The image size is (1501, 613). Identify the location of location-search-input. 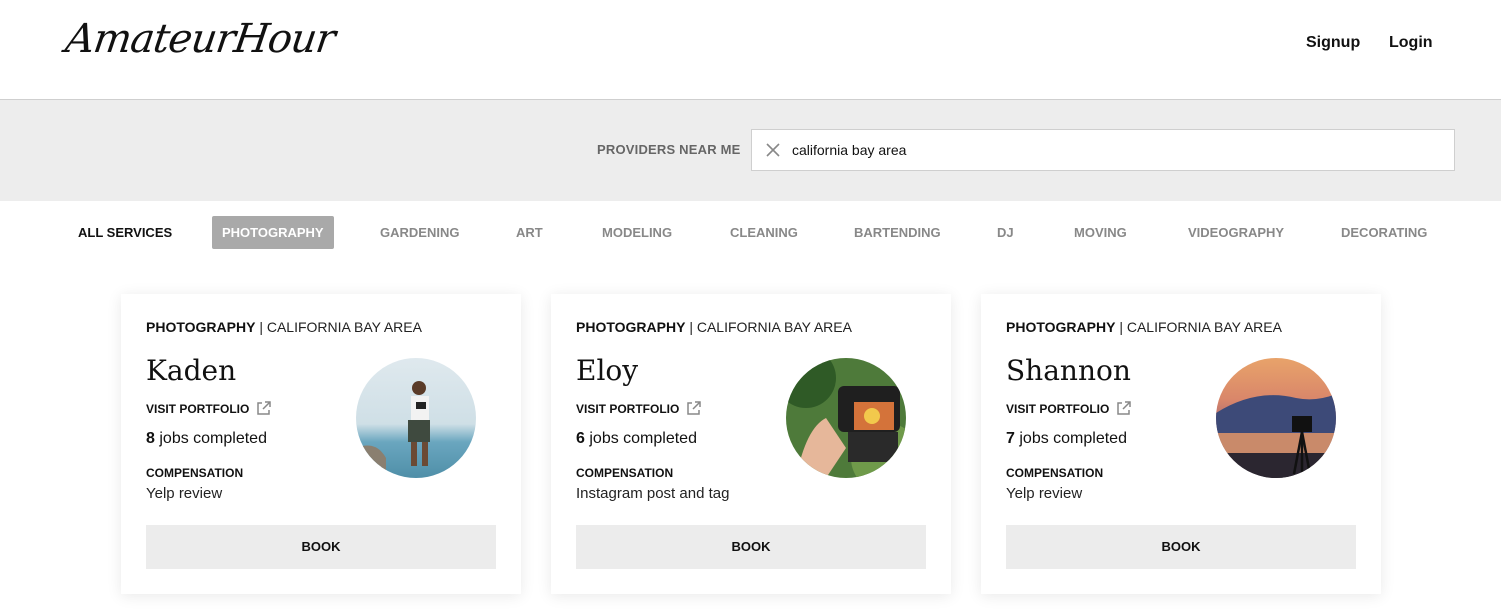
(1117, 150).